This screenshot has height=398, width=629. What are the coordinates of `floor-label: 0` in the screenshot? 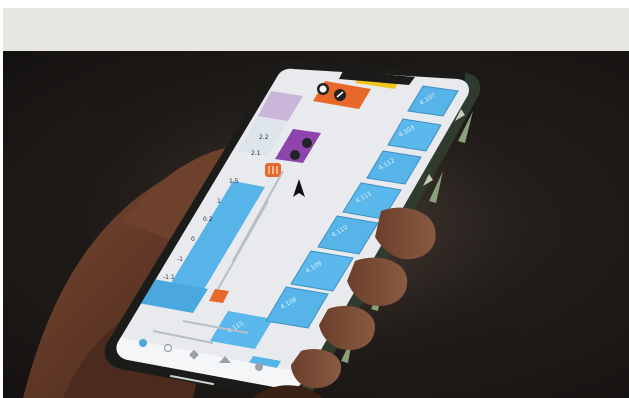 It's located at (193, 239).